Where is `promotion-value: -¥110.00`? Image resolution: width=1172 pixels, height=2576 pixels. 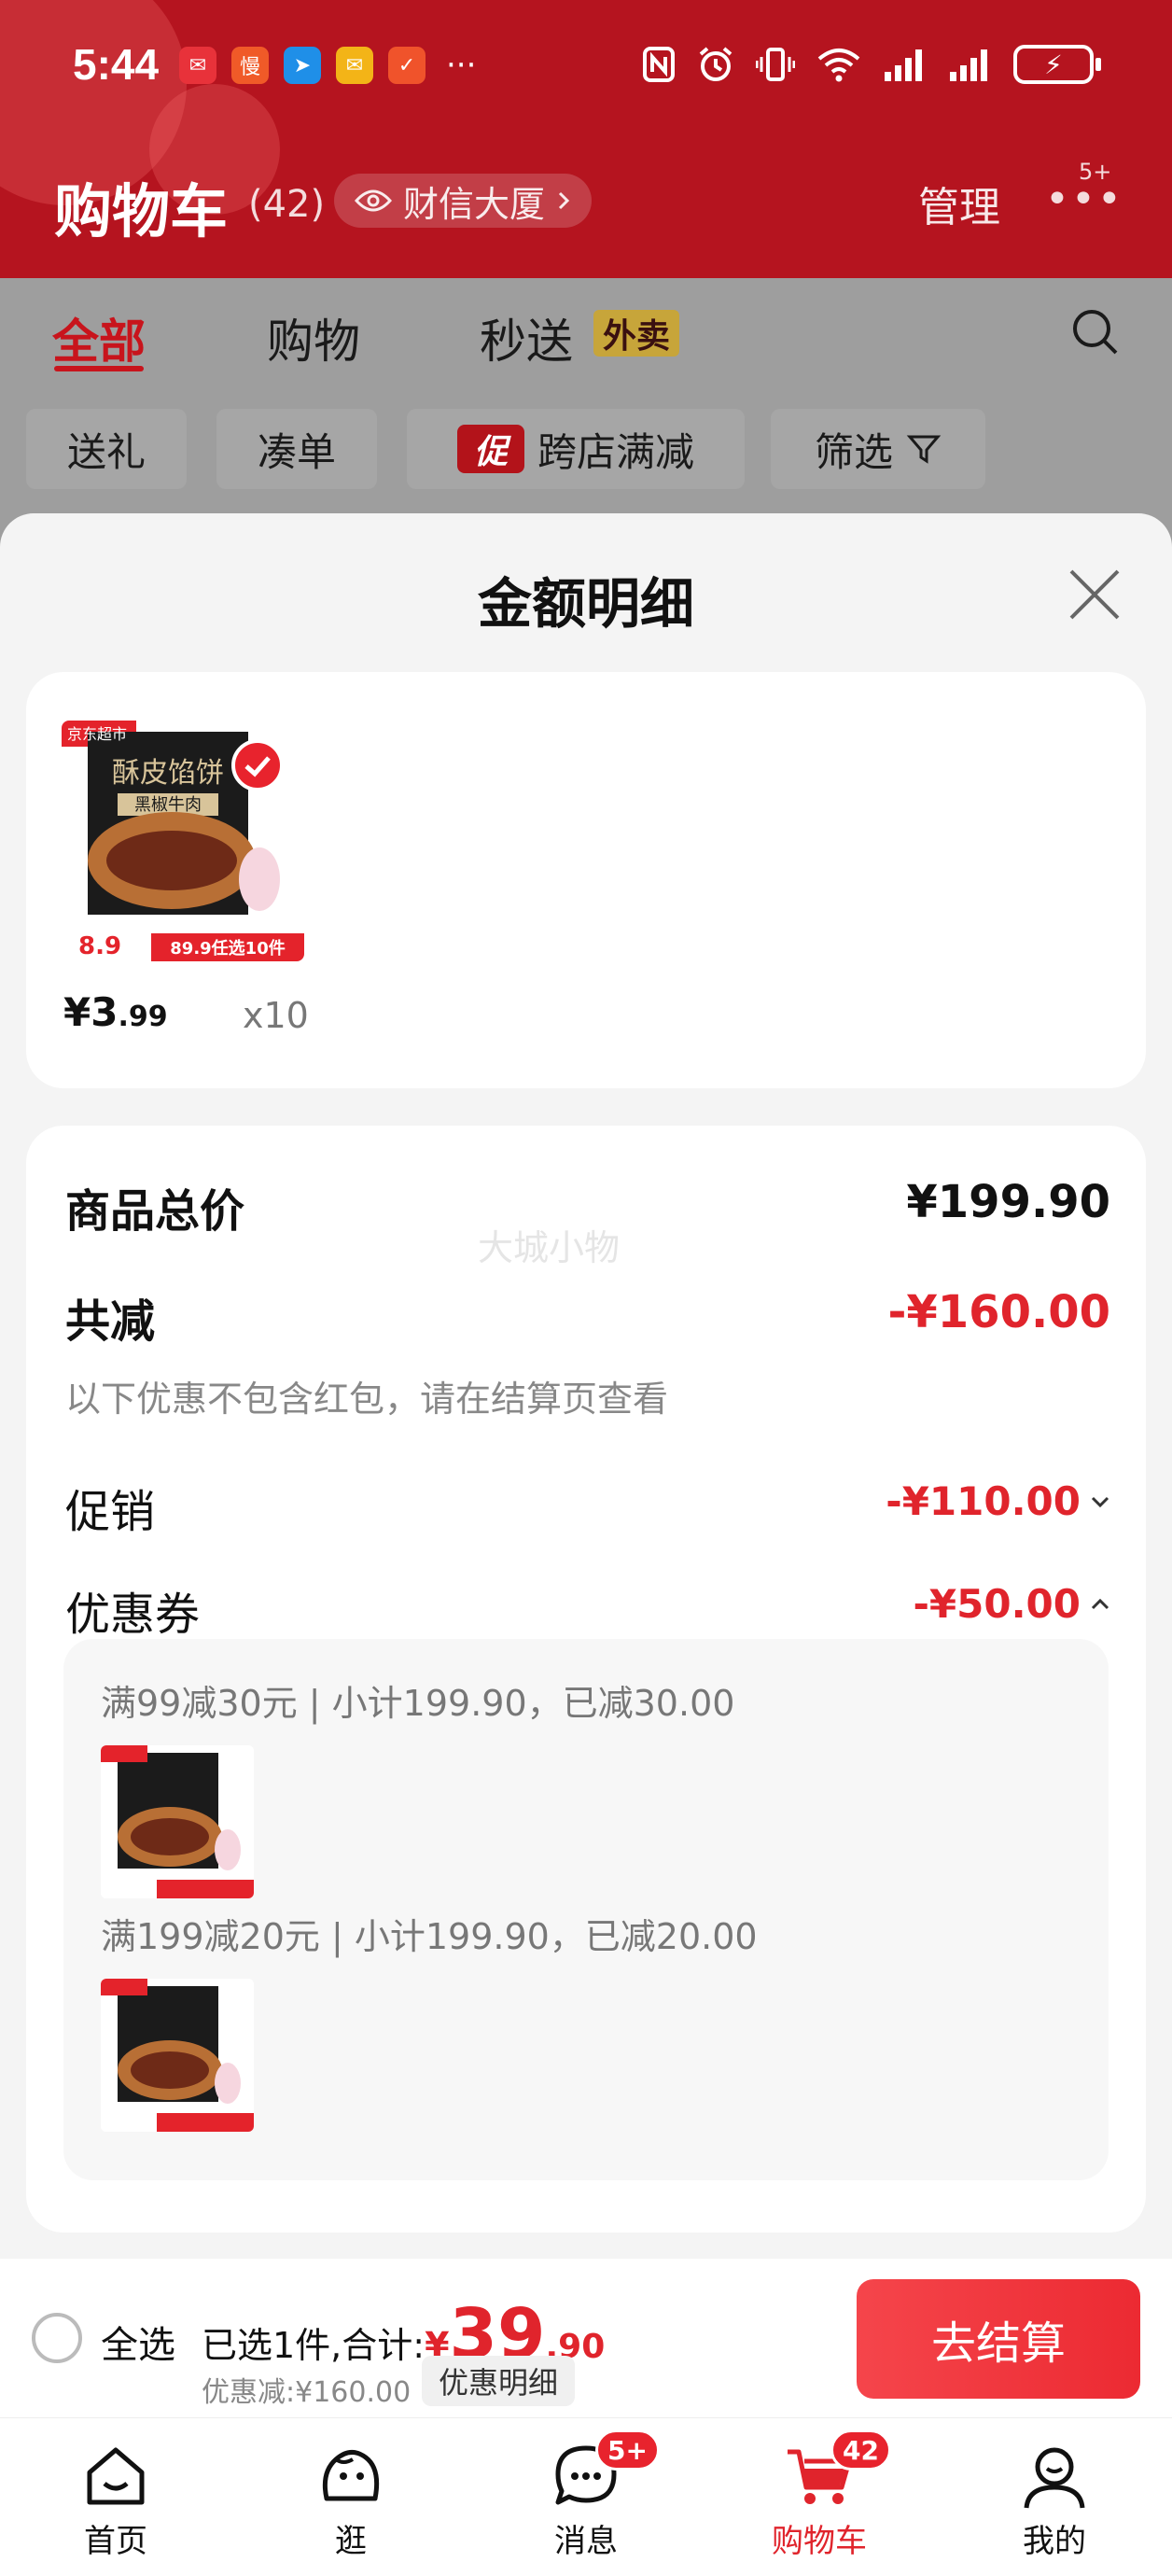 promotion-value: -¥110.00 is located at coordinates (983, 1501).